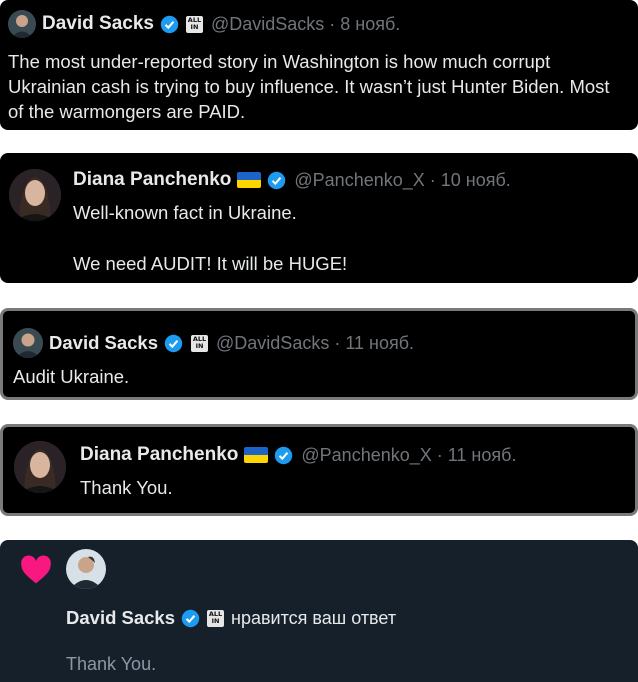 This screenshot has height=682, width=638. I want to click on tweet-text: Thank You., so click(126, 487).